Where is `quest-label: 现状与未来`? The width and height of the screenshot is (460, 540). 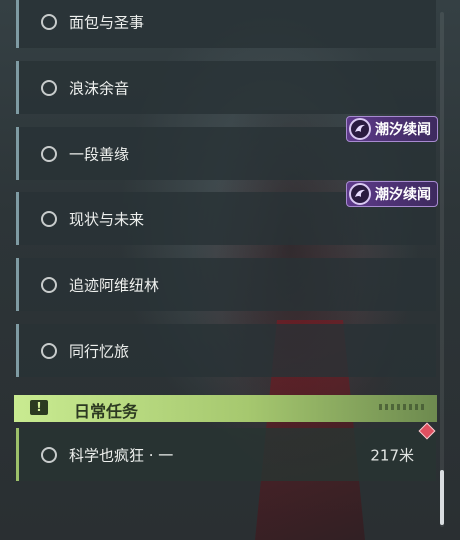 quest-label: 现状与未来 is located at coordinates (107, 219).